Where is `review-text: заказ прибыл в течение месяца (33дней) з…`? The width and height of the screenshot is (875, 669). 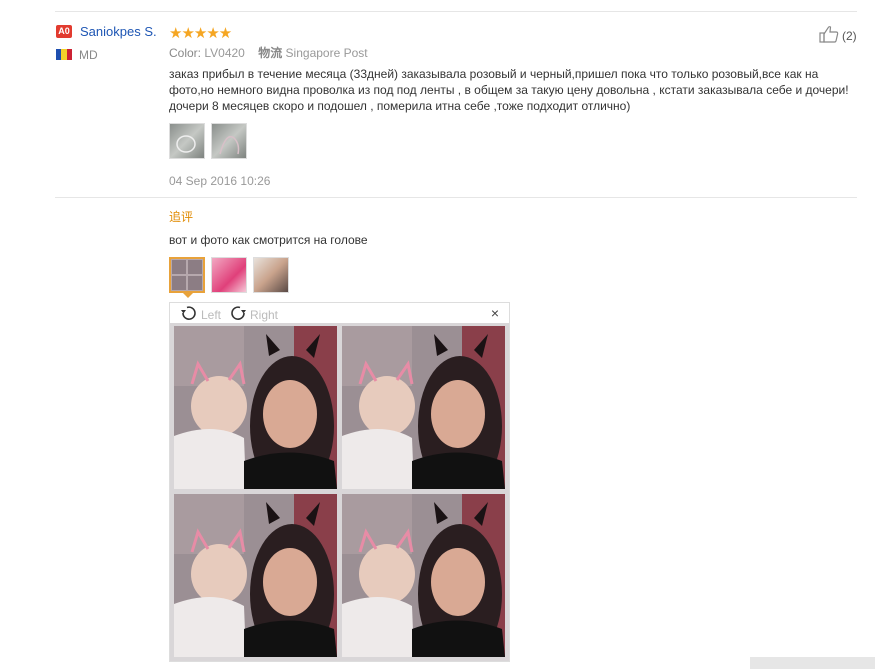 review-text: заказ прибыл в течение месяца (33дней) з… is located at coordinates (509, 90).